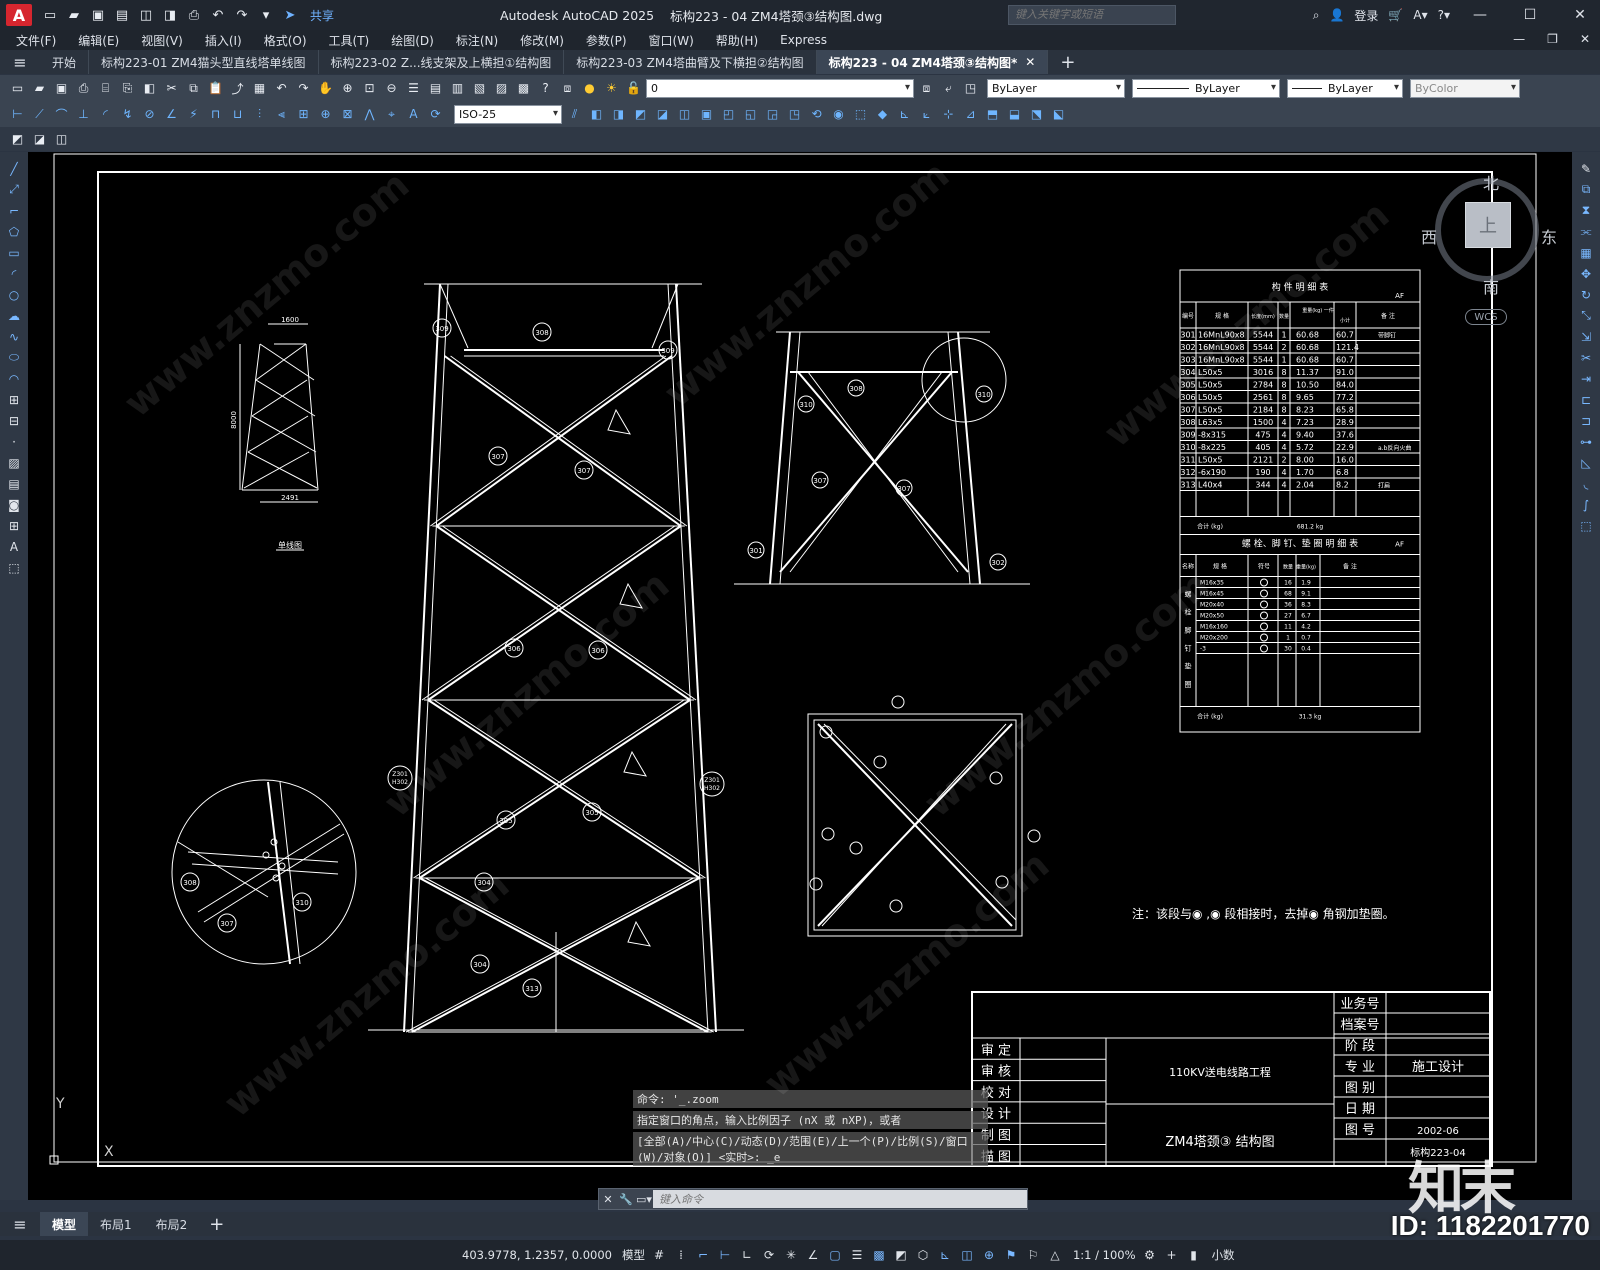 Image resolution: width=1600 pixels, height=1270 pixels. Describe the element at coordinates (574, 114) in the screenshot. I see `dimstyle-icon: ⫽` at that location.